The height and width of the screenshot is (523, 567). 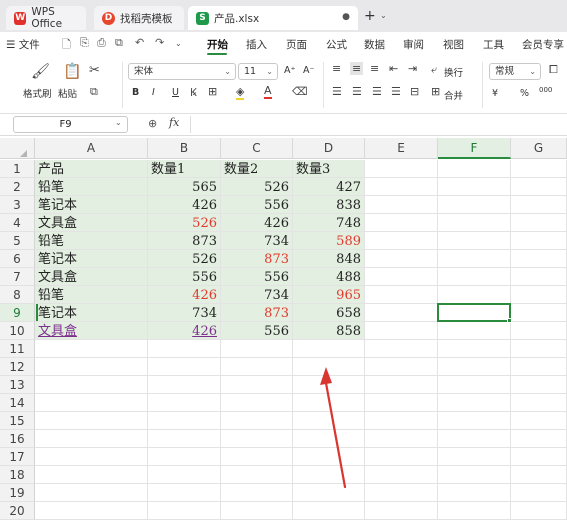 I want to click on arrow-head, so click(x=326, y=376).